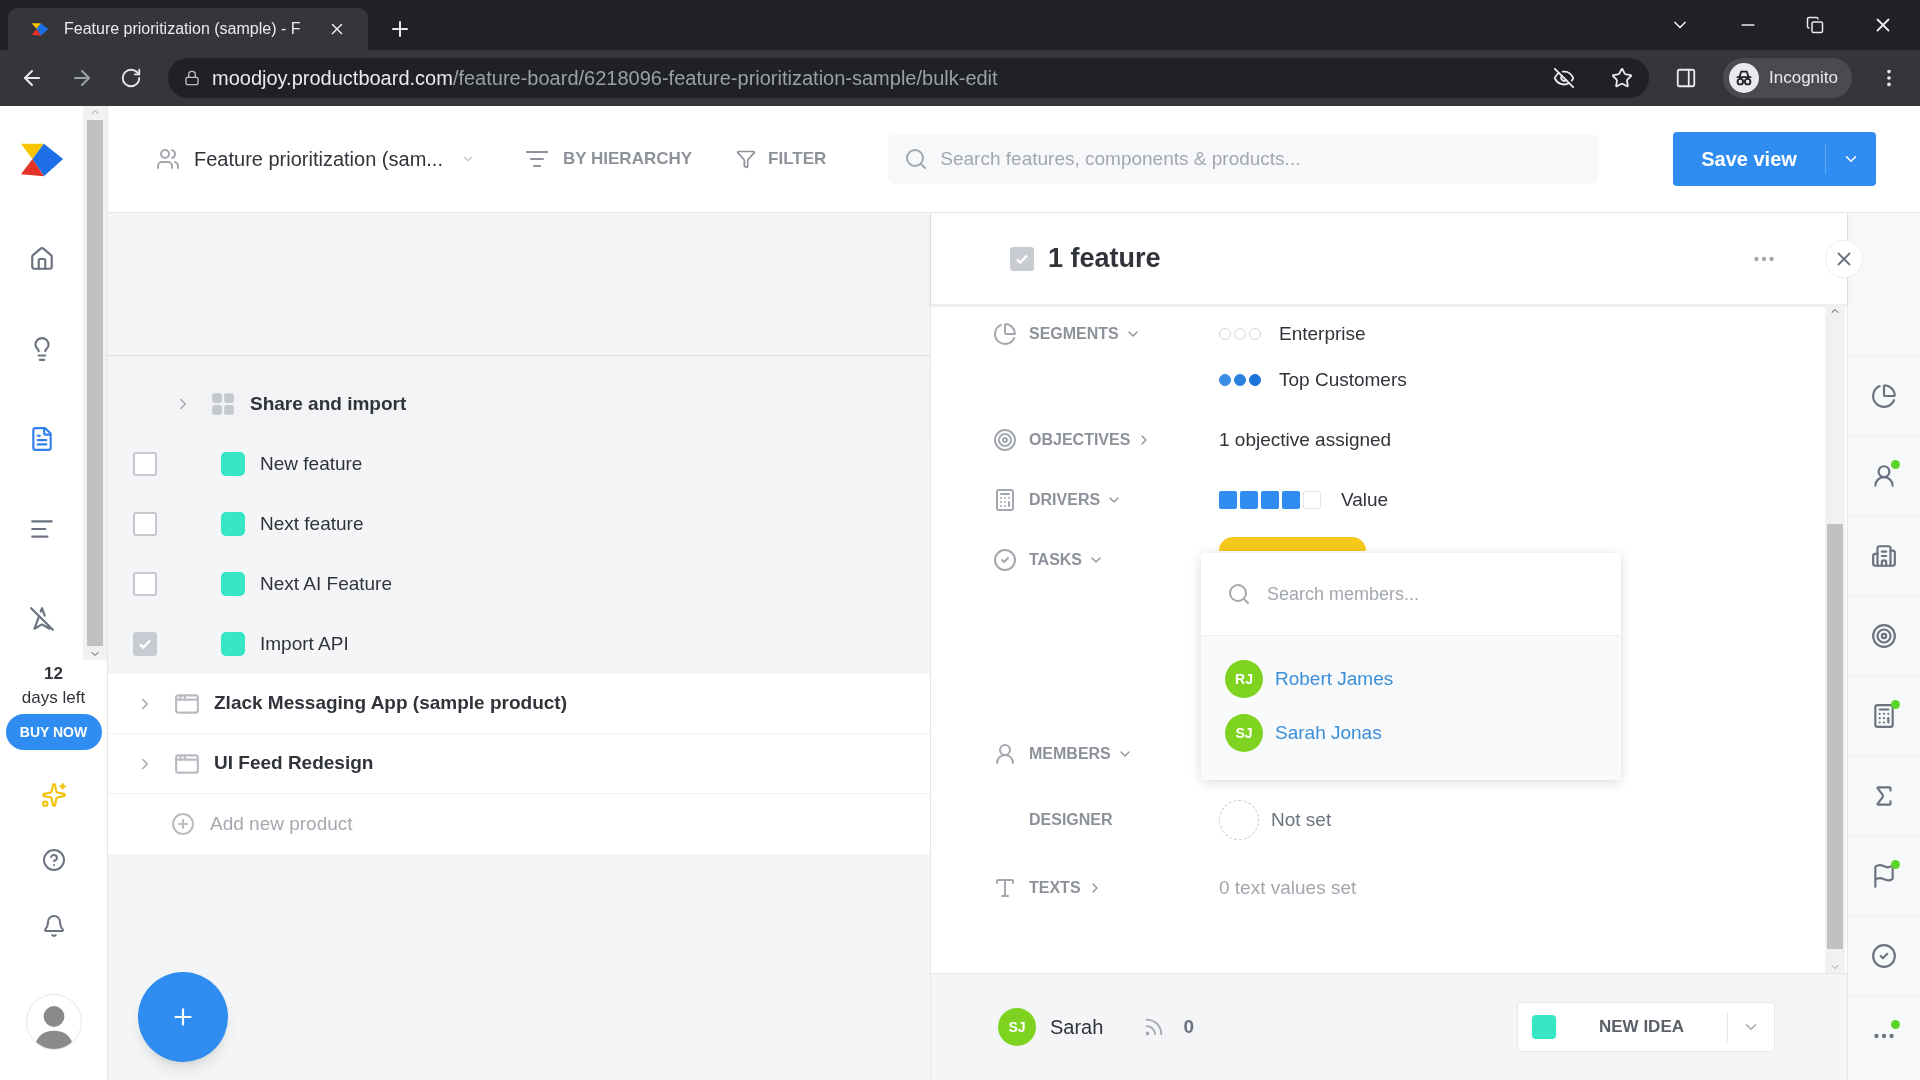 The height and width of the screenshot is (1080, 1920). I want to click on tab-title: Feature prioritization (sample) - F, so click(183, 29).